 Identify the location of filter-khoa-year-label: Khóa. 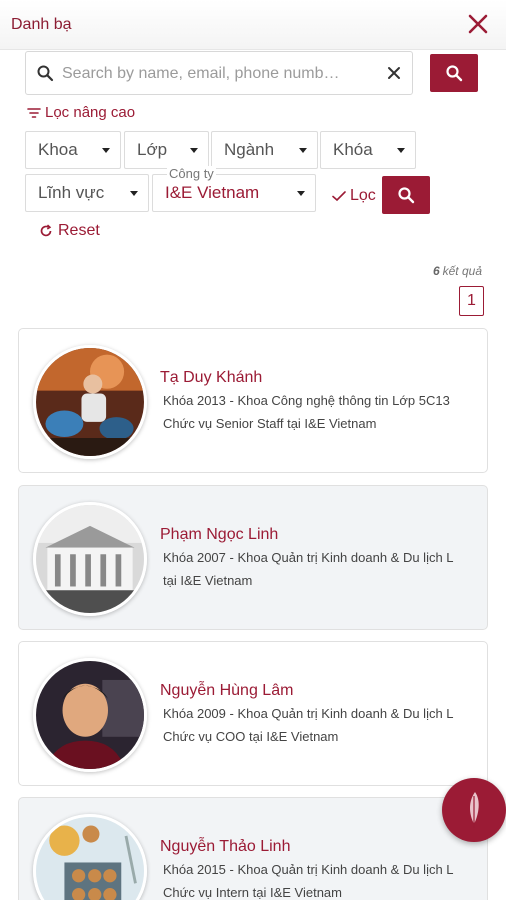
(353, 149).